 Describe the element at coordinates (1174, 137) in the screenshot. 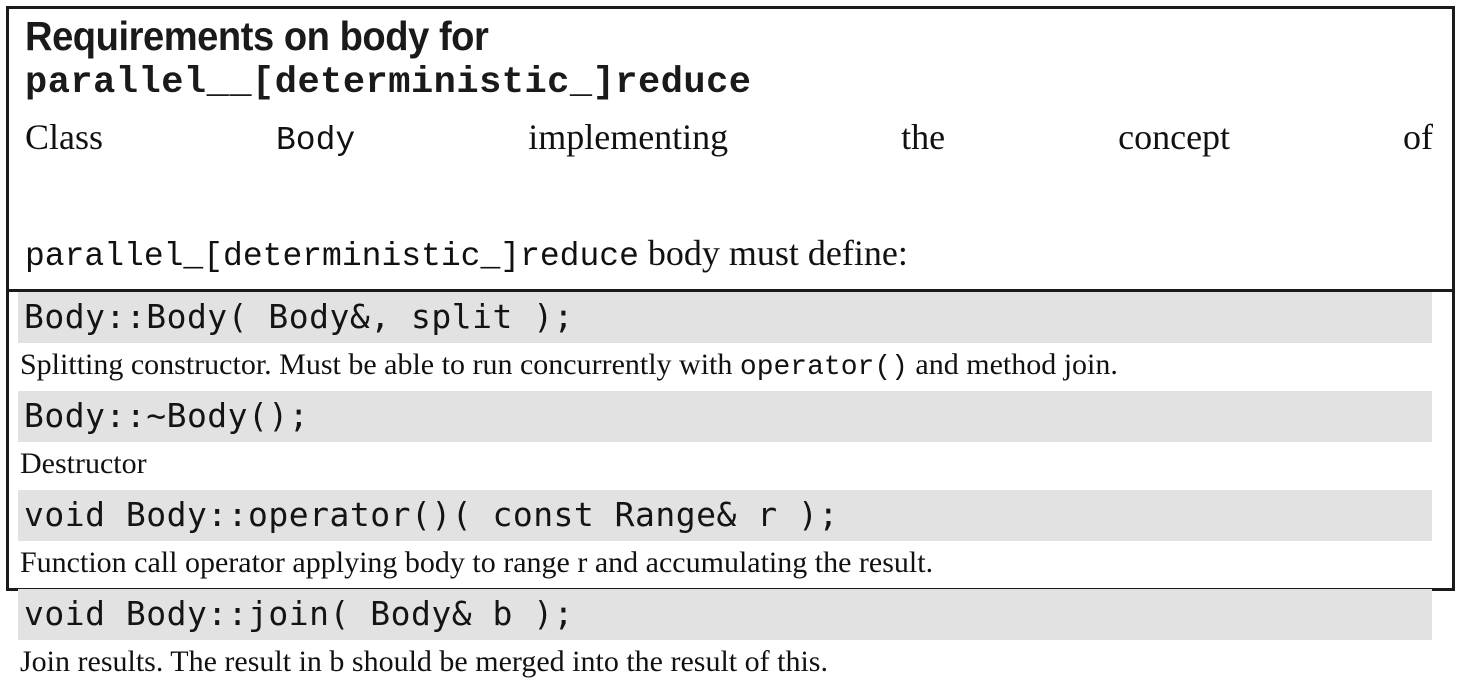

I see `intro-text-concept: concept` at that location.